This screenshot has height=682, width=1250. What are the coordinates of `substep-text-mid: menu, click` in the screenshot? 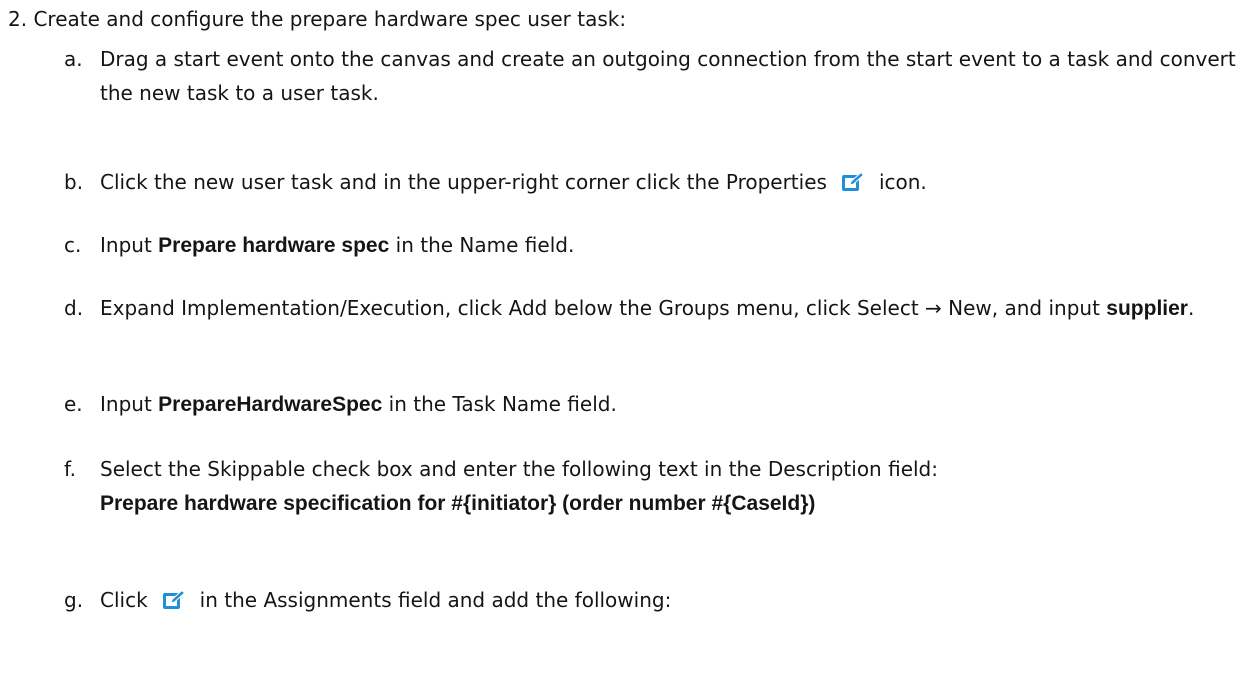 It's located at (793, 308).